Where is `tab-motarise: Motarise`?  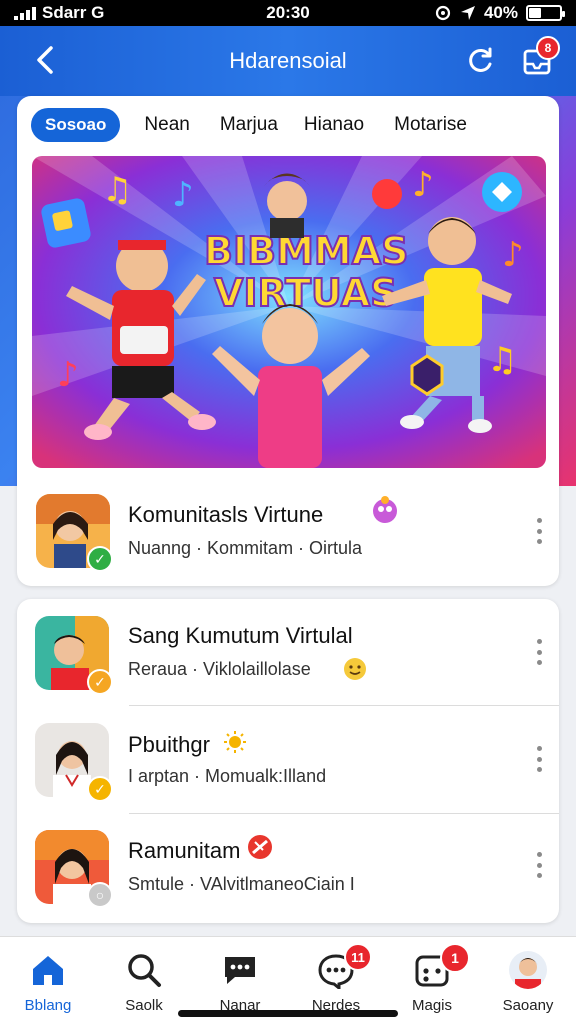
tab-motarise: Motarise is located at coordinates (430, 125).